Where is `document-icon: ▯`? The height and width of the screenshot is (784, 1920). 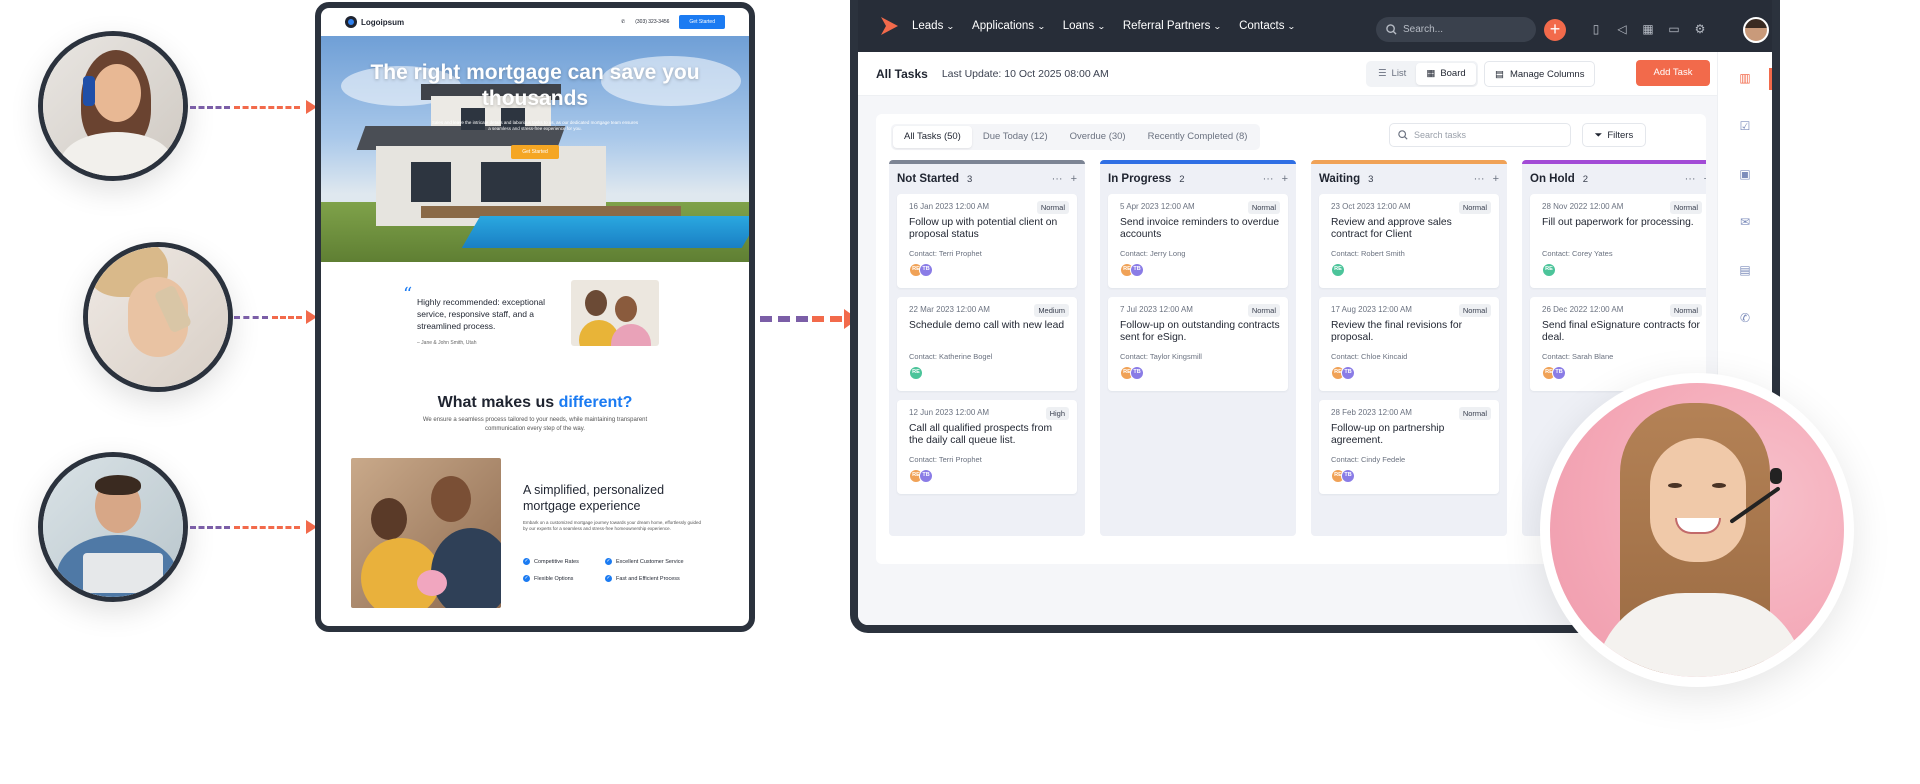 document-icon: ▯ is located at coordinates (1596, 29).